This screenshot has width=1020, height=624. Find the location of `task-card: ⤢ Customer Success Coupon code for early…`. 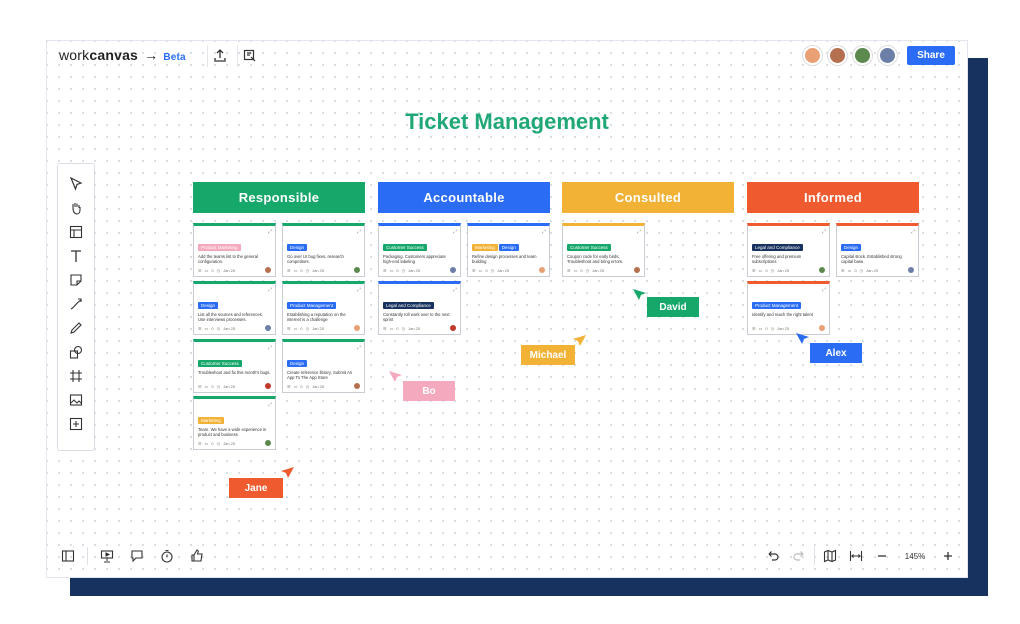

task-card: ⤢ Customer Success Coupon code for early… is located at coordinates (603, 250).